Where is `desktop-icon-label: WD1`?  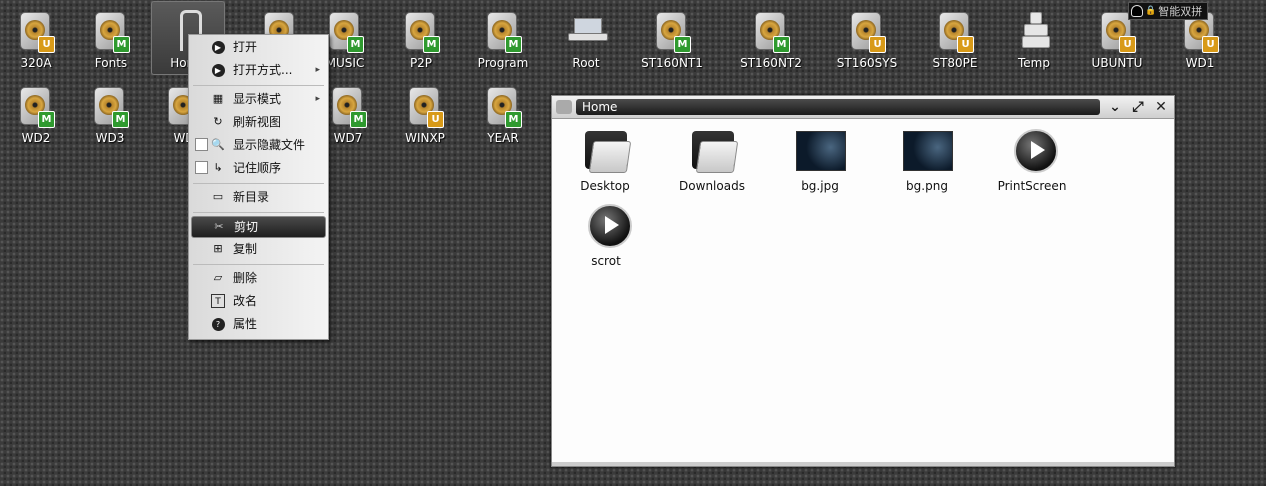
desktop-icon-label: WD1 is located at coordinates (1200, 63).